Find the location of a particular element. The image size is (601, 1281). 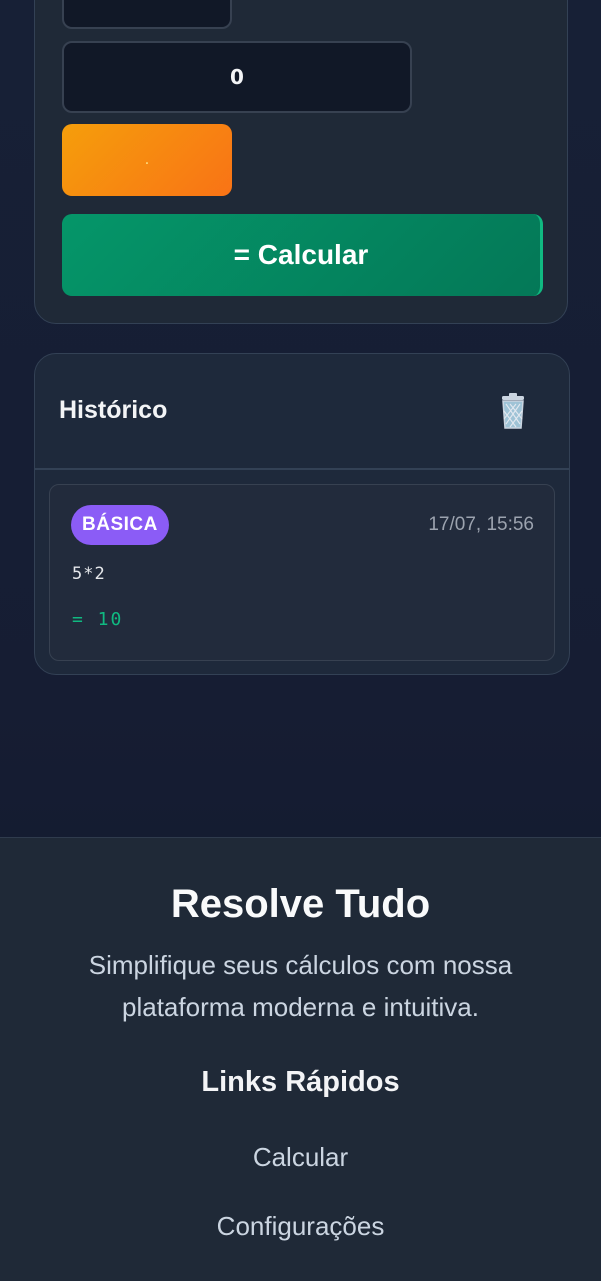

footer-title: Resolve Tudo is located at coordinates (300, 904).